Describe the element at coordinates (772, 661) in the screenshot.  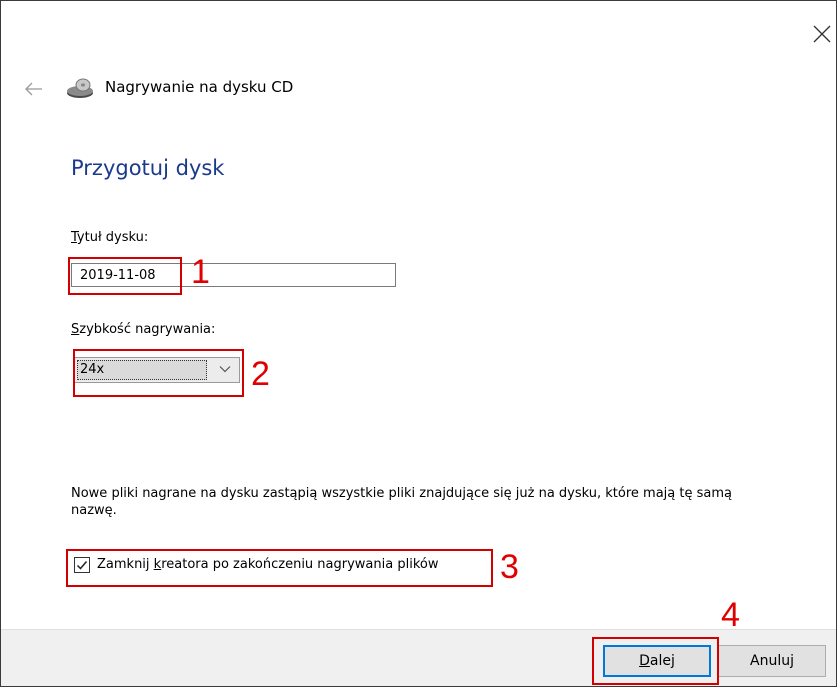
I see `cancel-button: Anuluj` at that location.